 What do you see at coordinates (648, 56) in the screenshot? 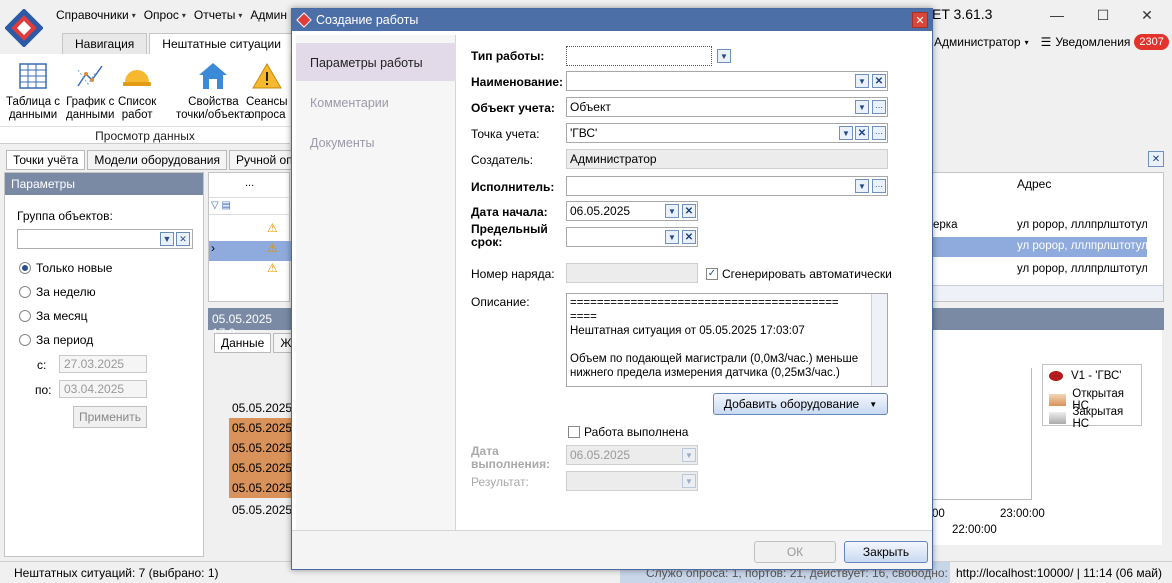
I see `work-type-select: ▼` at bounding box center [648, 56].